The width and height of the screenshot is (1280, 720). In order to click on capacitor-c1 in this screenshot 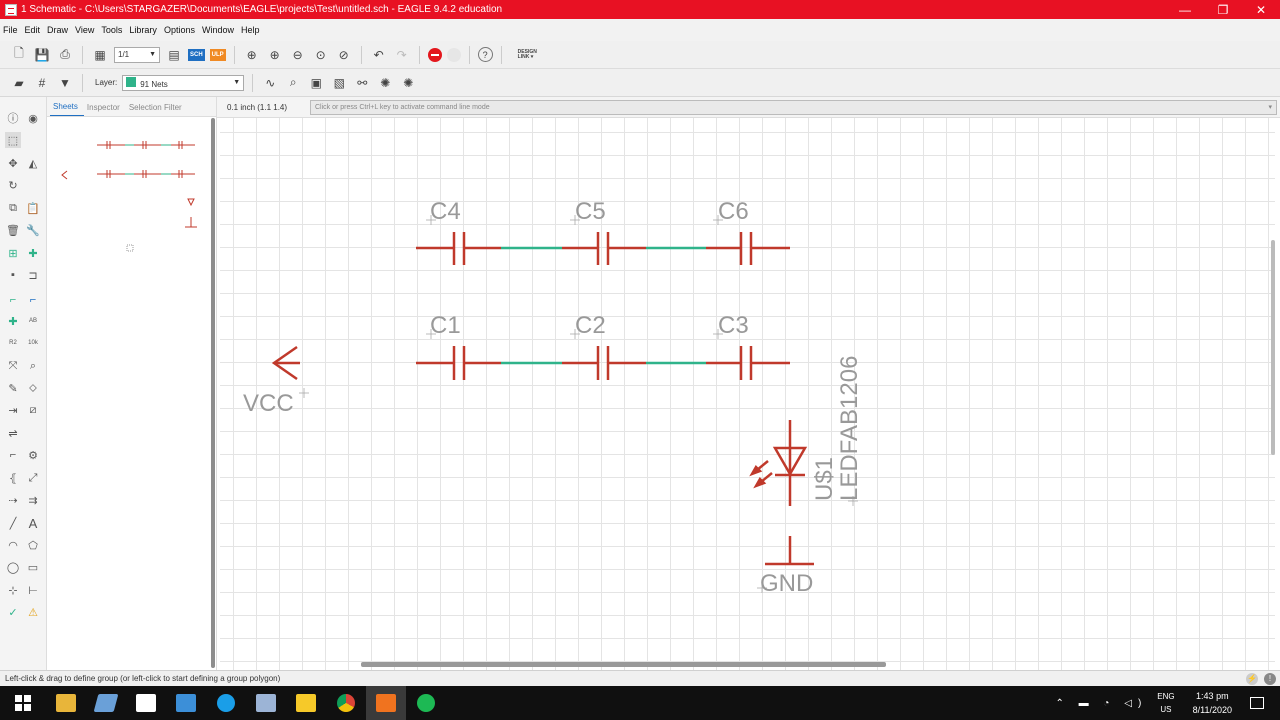, I will do `click(458, 363)`.